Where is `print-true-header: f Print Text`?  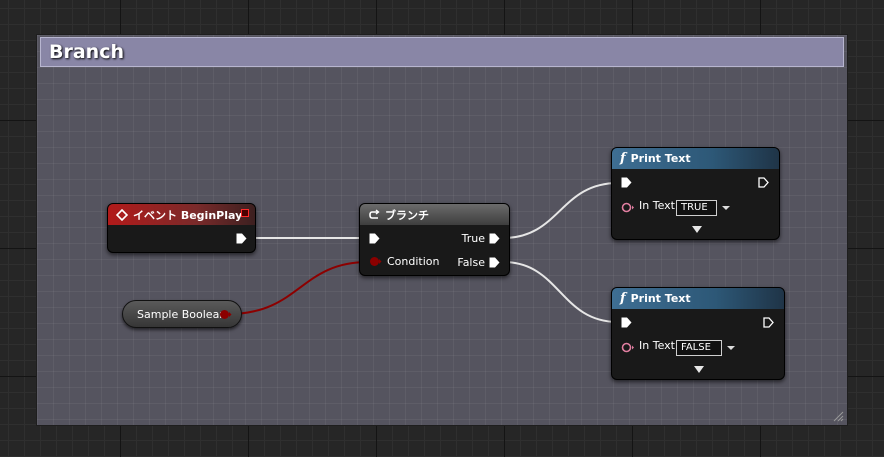
print-true-header: f Print Text is located at coordinates (695, 158).